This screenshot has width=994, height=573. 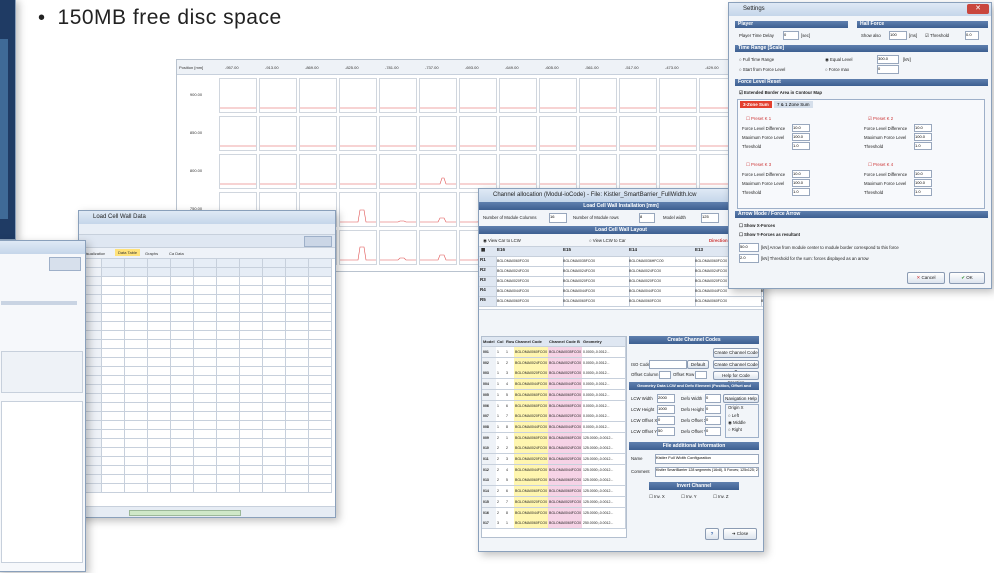 I want to click on layout-cell: BGLOMA0044FCO0, so click(x=529, y=292).